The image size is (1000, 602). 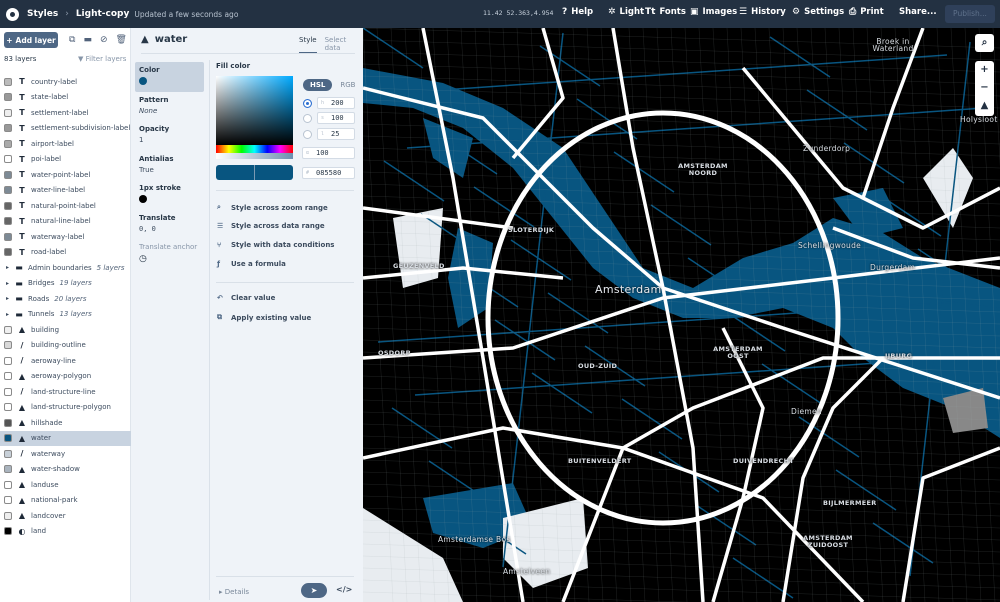 What do you see at coordinates (65, 422) in the screenshot?
I see `layer-item: ▲ hillshade` at bounding box center [65, 422].